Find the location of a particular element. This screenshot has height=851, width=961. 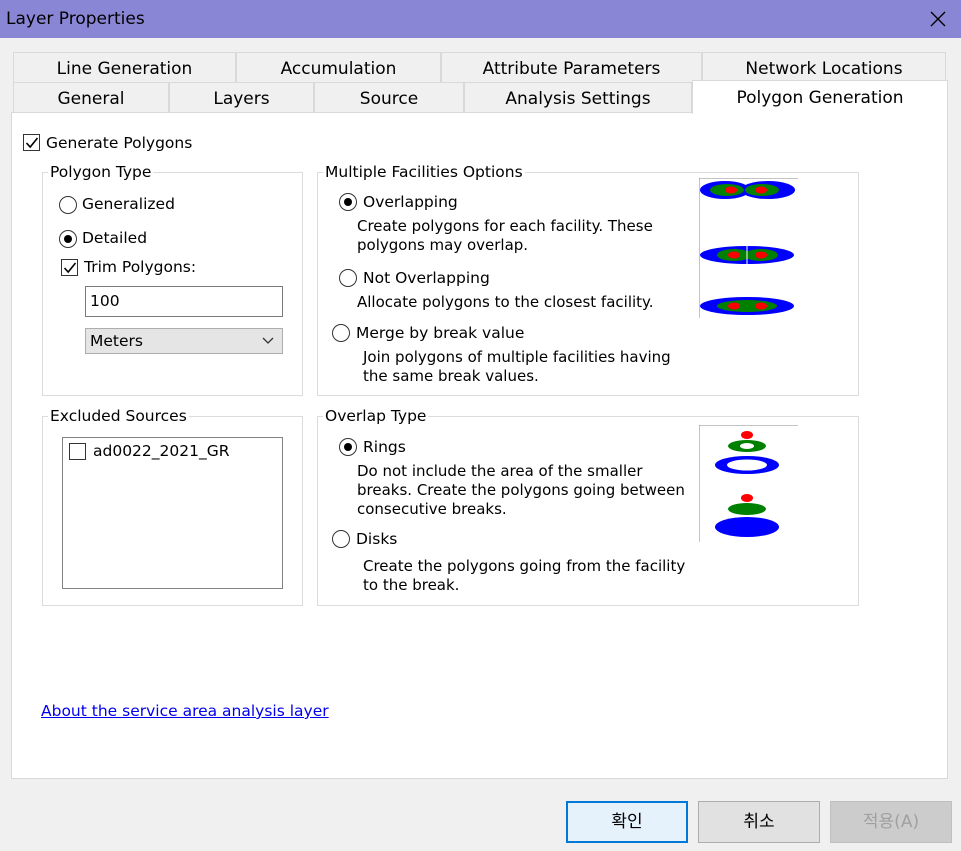

trim-unit-select: Meters is located at coordinates (184, 341).